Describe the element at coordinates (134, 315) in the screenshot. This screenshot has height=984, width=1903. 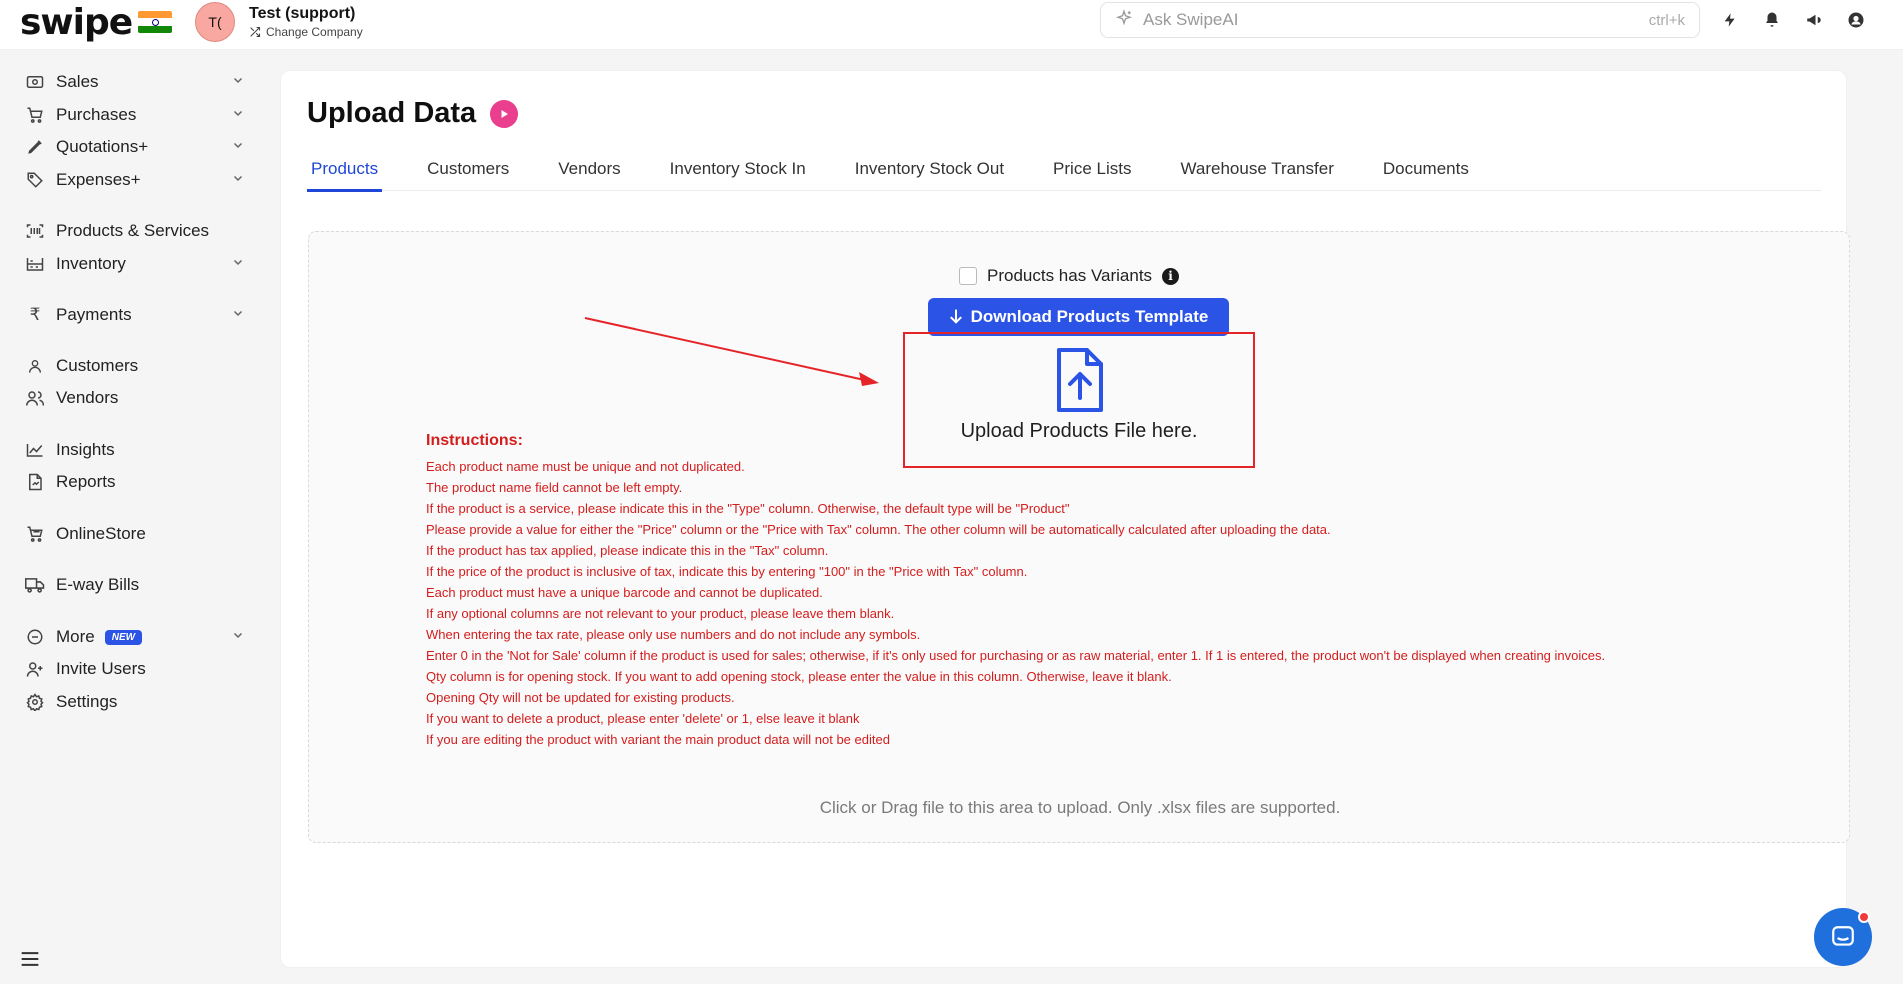
I see `sidebar-item-payments: ₹ Payments` at that location.